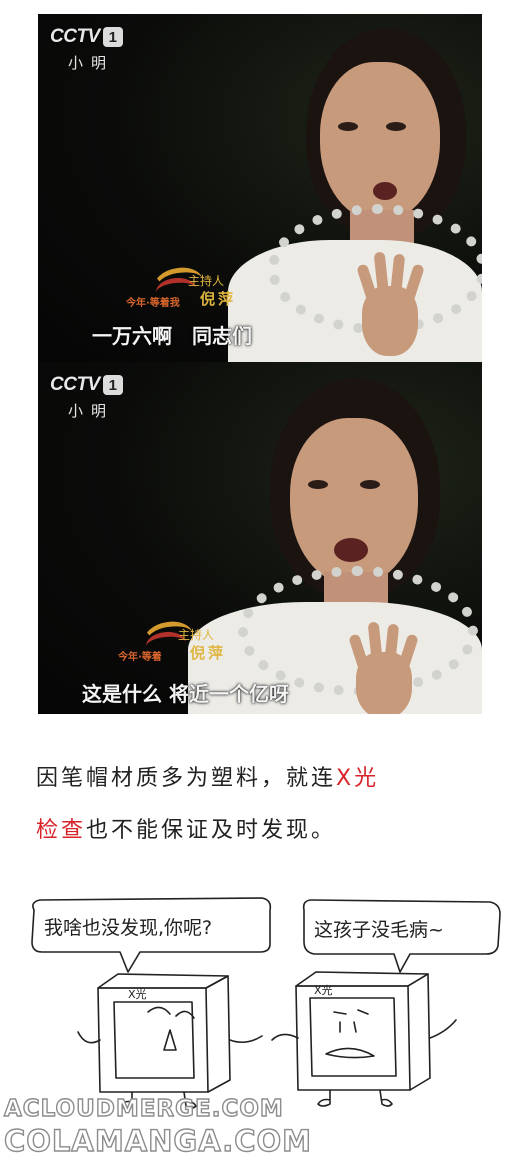  I want to click on left-machine-label: X光, so click(137, 994).